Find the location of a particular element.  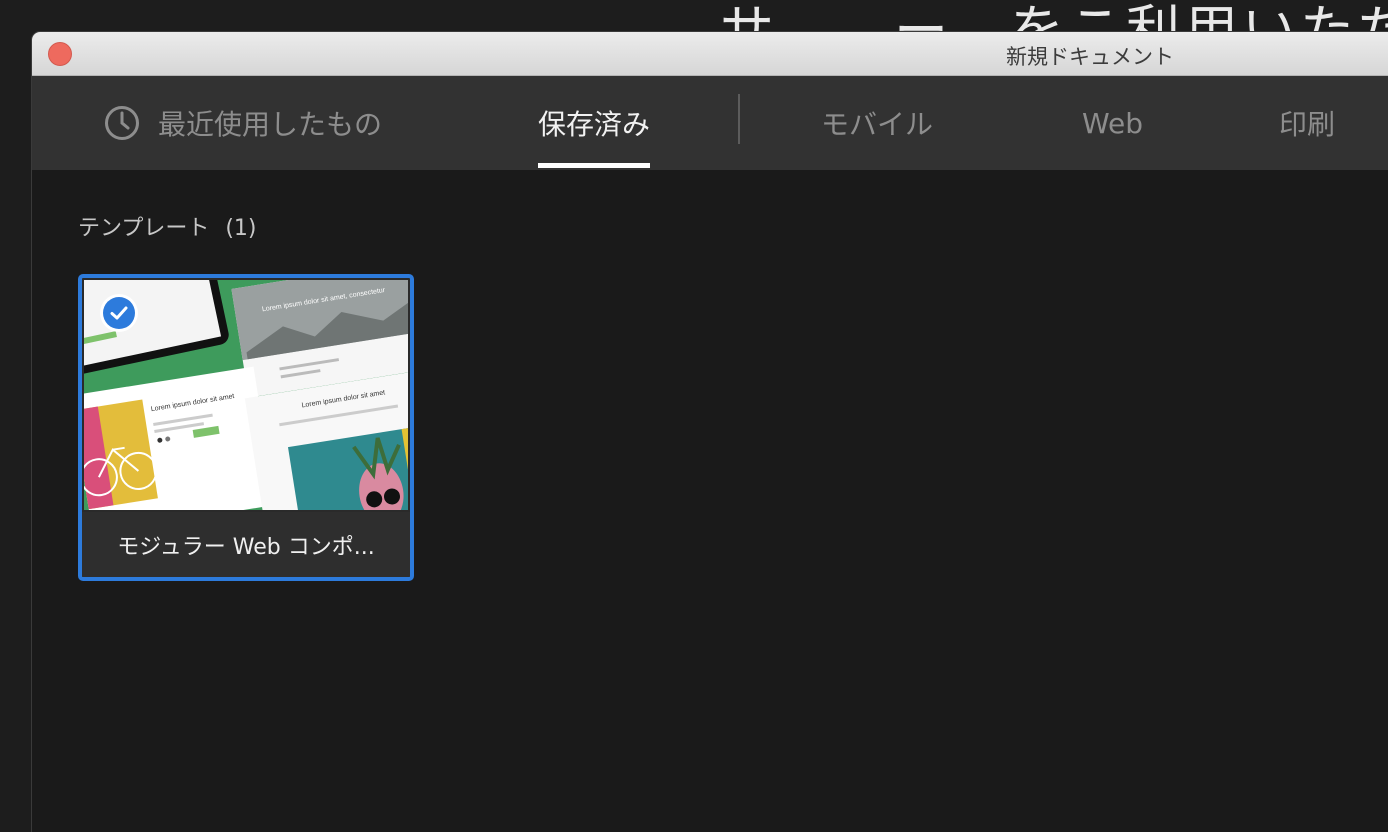

close-window-button is located at coordinates (60, 54).